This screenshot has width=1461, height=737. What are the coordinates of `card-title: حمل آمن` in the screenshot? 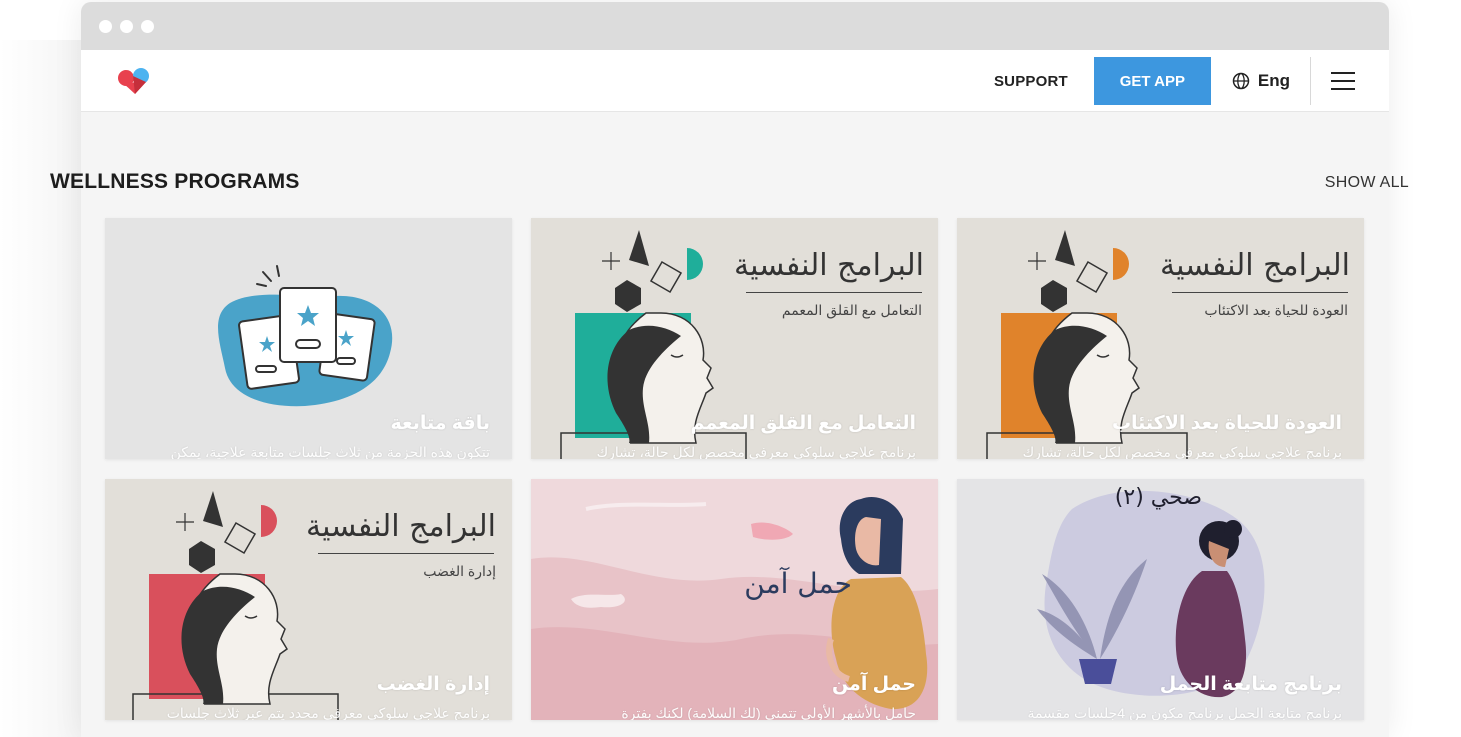 It's located at (873, 684).